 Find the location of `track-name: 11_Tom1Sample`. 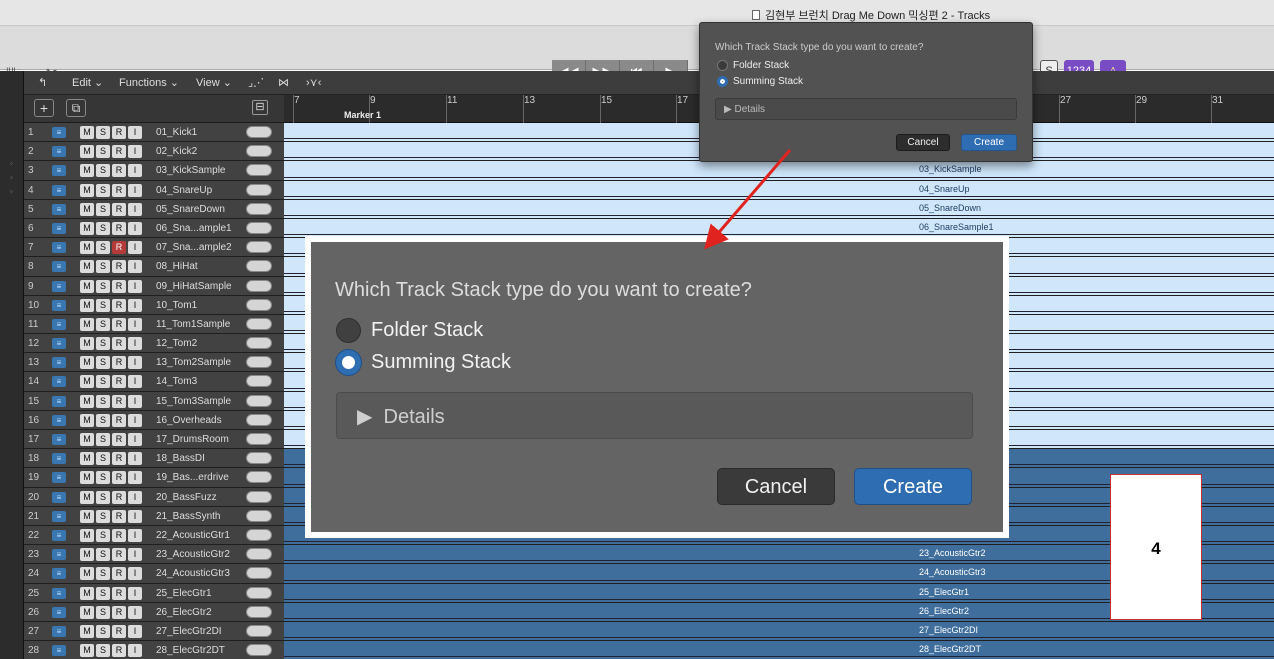

track-name: 11_Tom1Sample is located at coordinates (193, 324).